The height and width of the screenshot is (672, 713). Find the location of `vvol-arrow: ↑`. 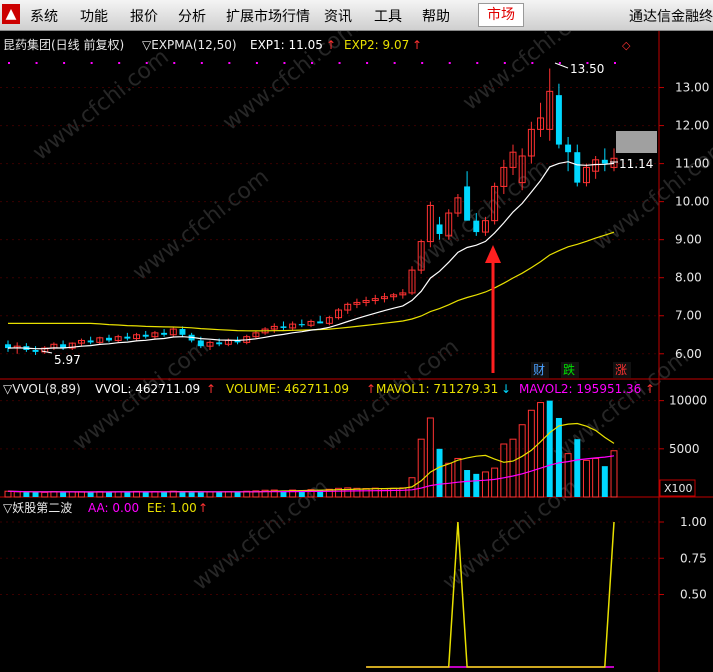

vvol-arrow: ↑ is located at coordinates (211, 389).